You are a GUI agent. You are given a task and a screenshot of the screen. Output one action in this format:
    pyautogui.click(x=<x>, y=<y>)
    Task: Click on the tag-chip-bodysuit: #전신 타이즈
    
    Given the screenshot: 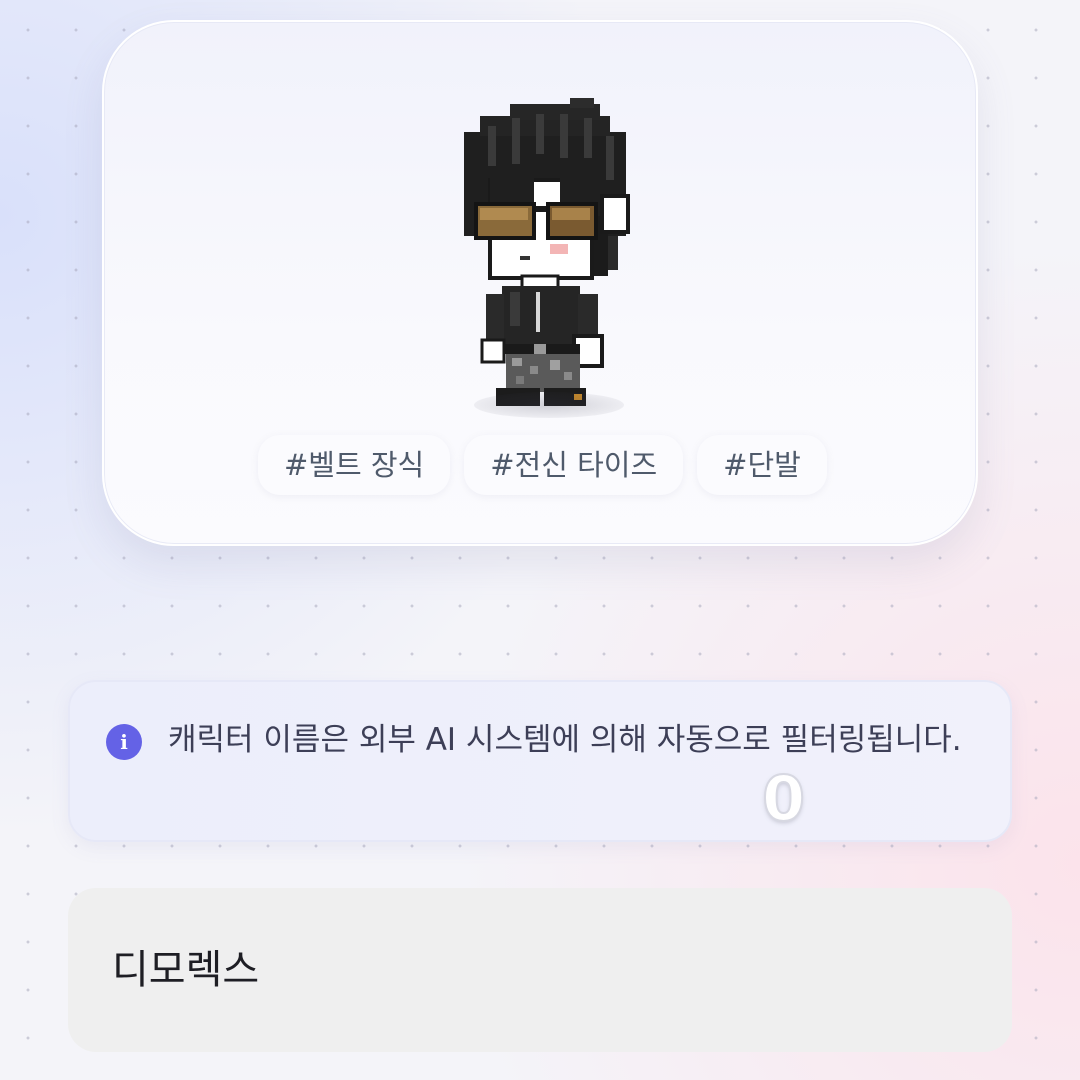 What is the action you would take?
    pyautogui.click(x=574, y=465)
    